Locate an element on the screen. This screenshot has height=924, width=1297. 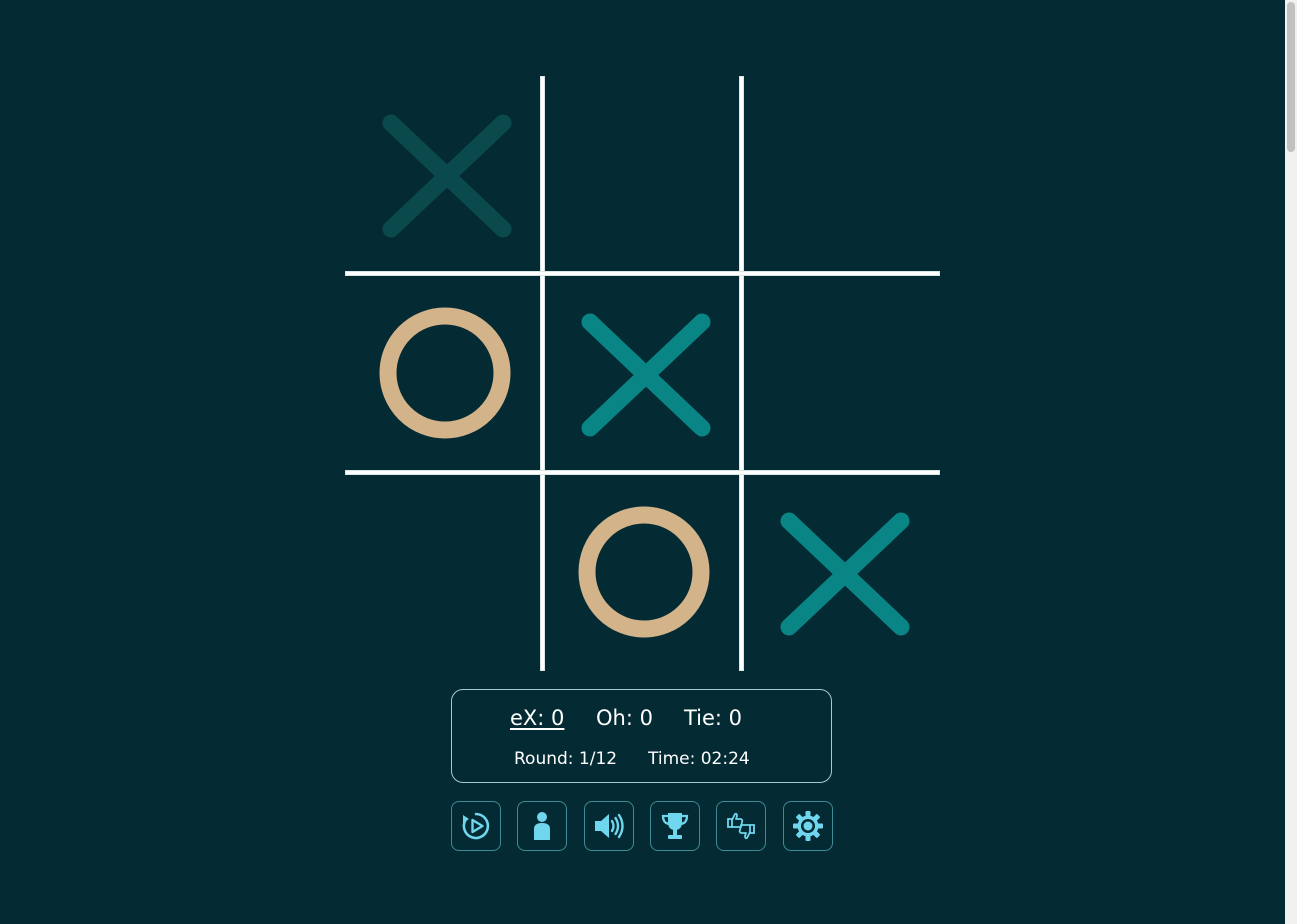
timer: Time: 02:24 is located at coordinates (699, 759).